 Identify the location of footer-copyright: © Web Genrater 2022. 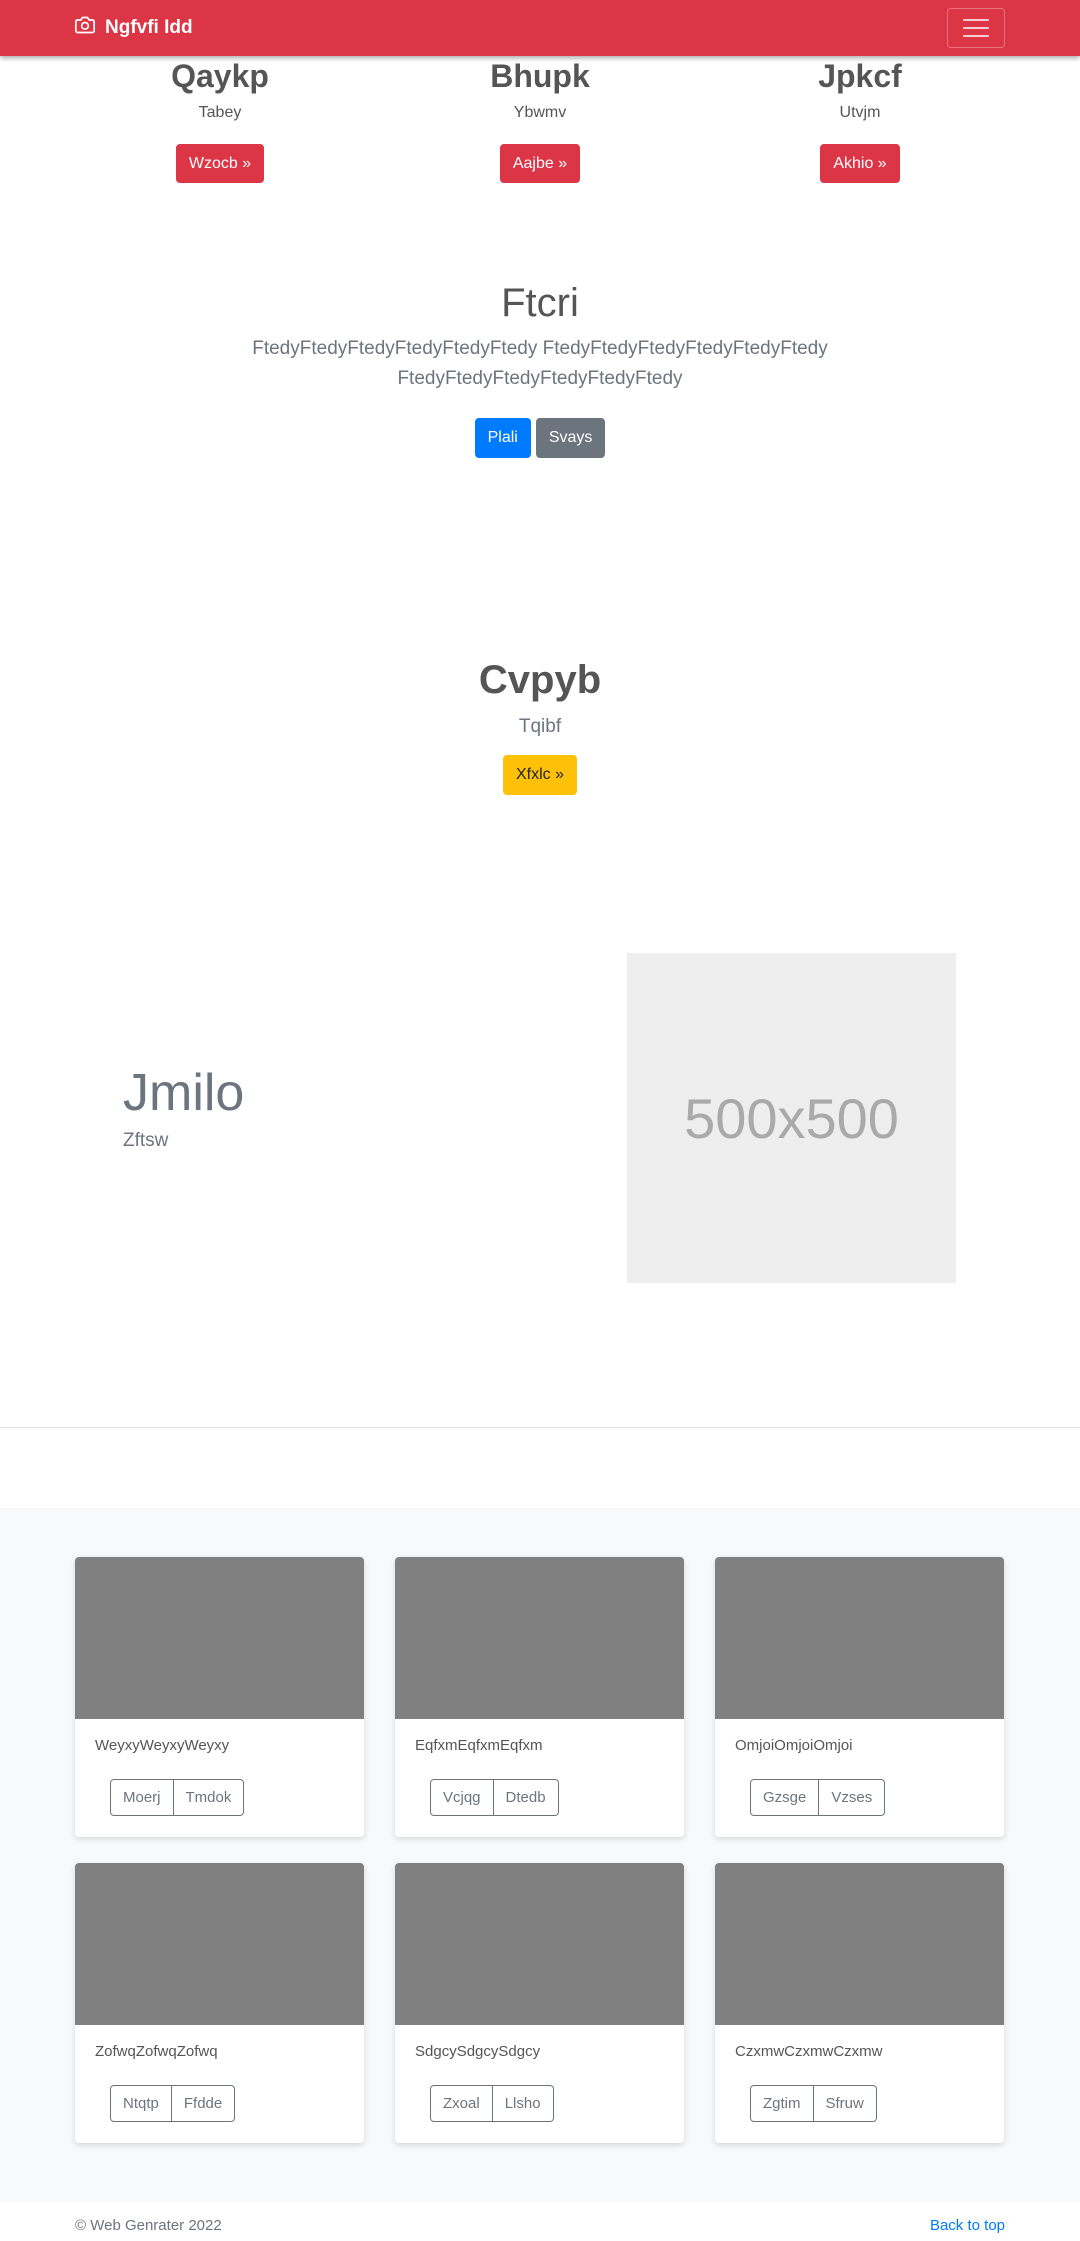
(148, 2225).